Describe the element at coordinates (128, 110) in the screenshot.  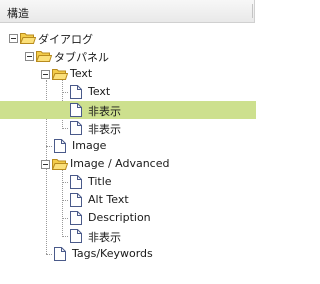
I see `tree-row-hidden-selected: 非表示` at that location.